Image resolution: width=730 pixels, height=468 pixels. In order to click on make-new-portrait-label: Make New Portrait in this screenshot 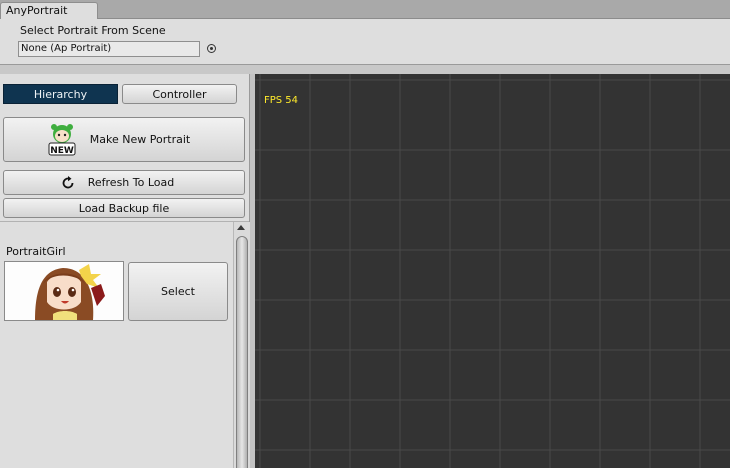, I will do `click(140, 139)`.